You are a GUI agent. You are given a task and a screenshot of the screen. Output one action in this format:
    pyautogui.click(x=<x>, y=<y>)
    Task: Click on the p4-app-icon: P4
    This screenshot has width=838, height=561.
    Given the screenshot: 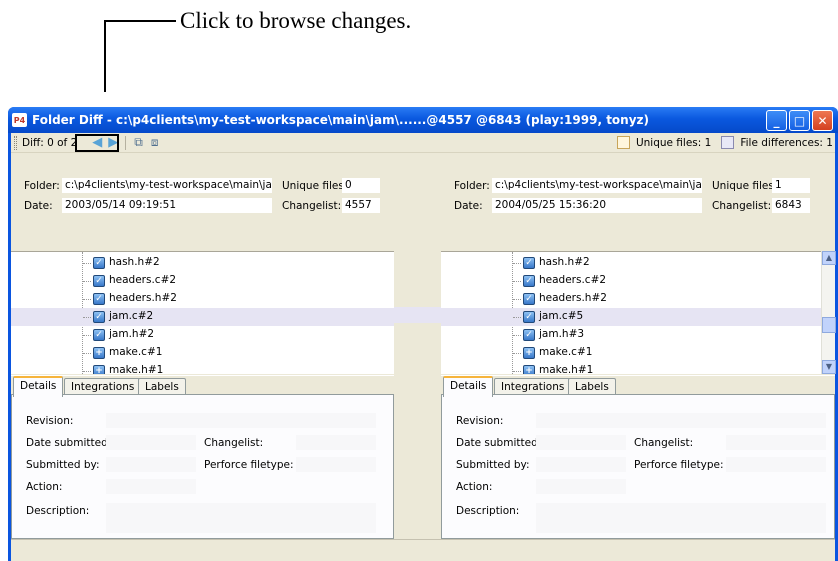 What is the action you would take?
    pyautogui.click(x=19, y=120)
    